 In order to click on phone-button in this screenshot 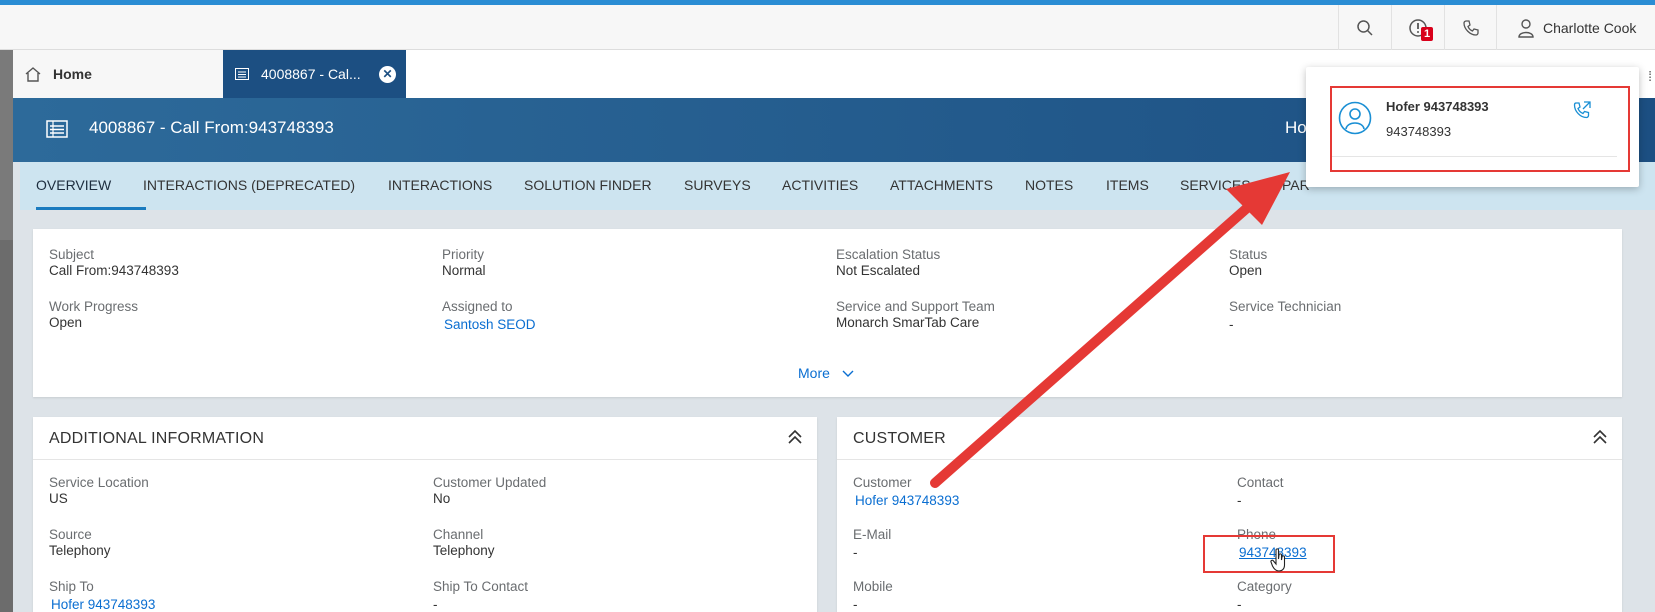, I will do `click(1470, 27)`.